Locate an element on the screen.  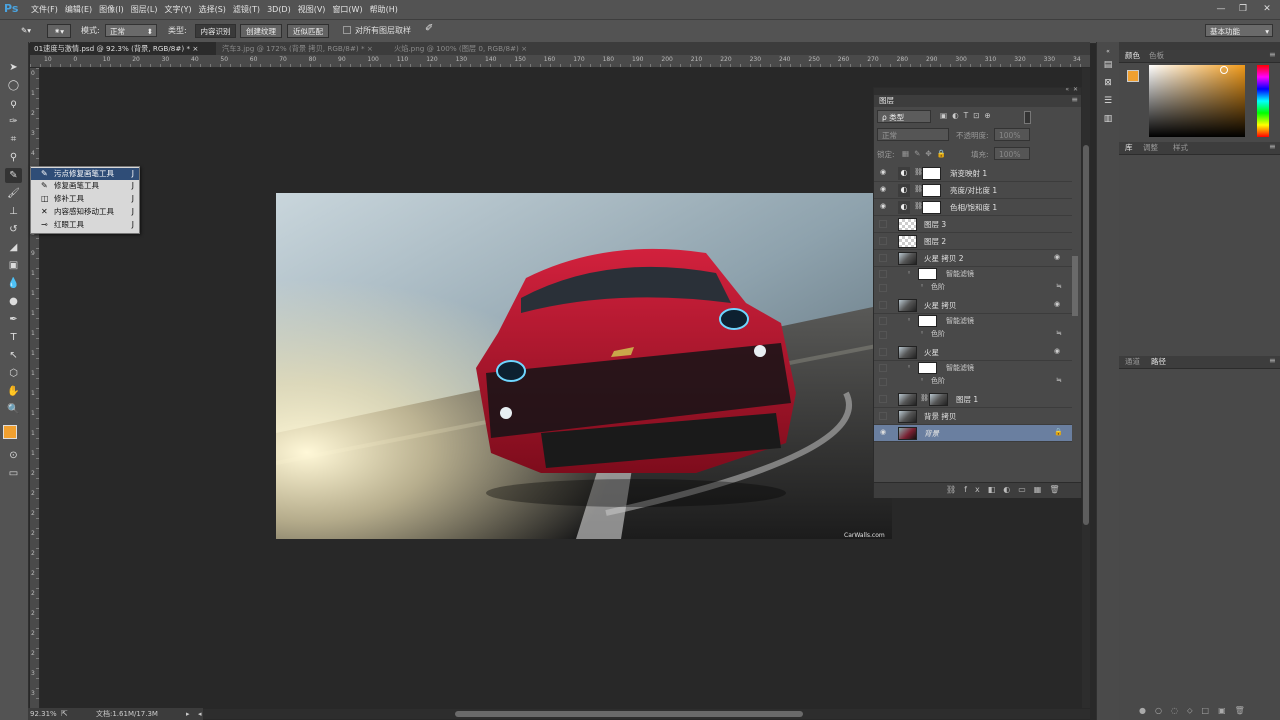
tab-libraries: 库 is located at coordinates (1129, 148).